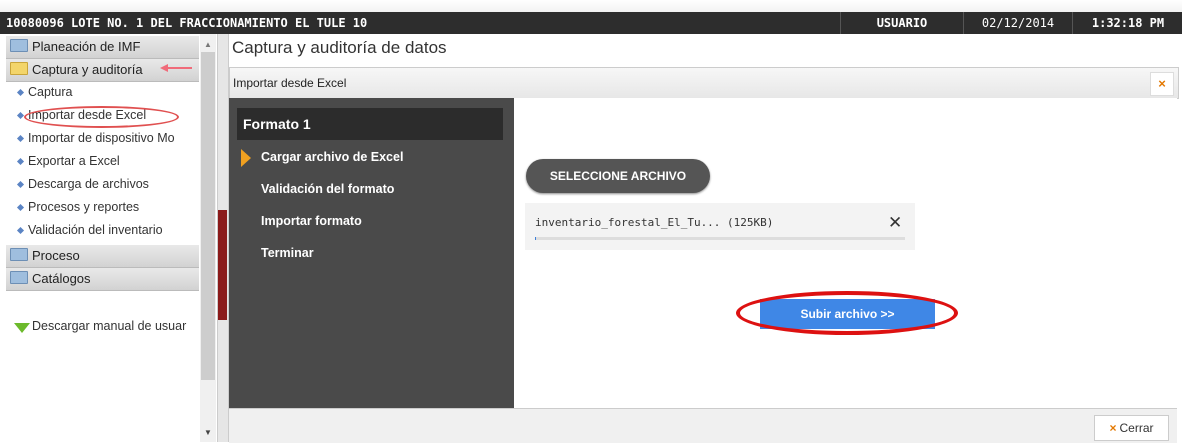 This screenshot has width=1182, height=443. Describe the element at coordinates (328, 189) in the screenshot. I see `wizard-step-validacion: Validación del formato` at that location.